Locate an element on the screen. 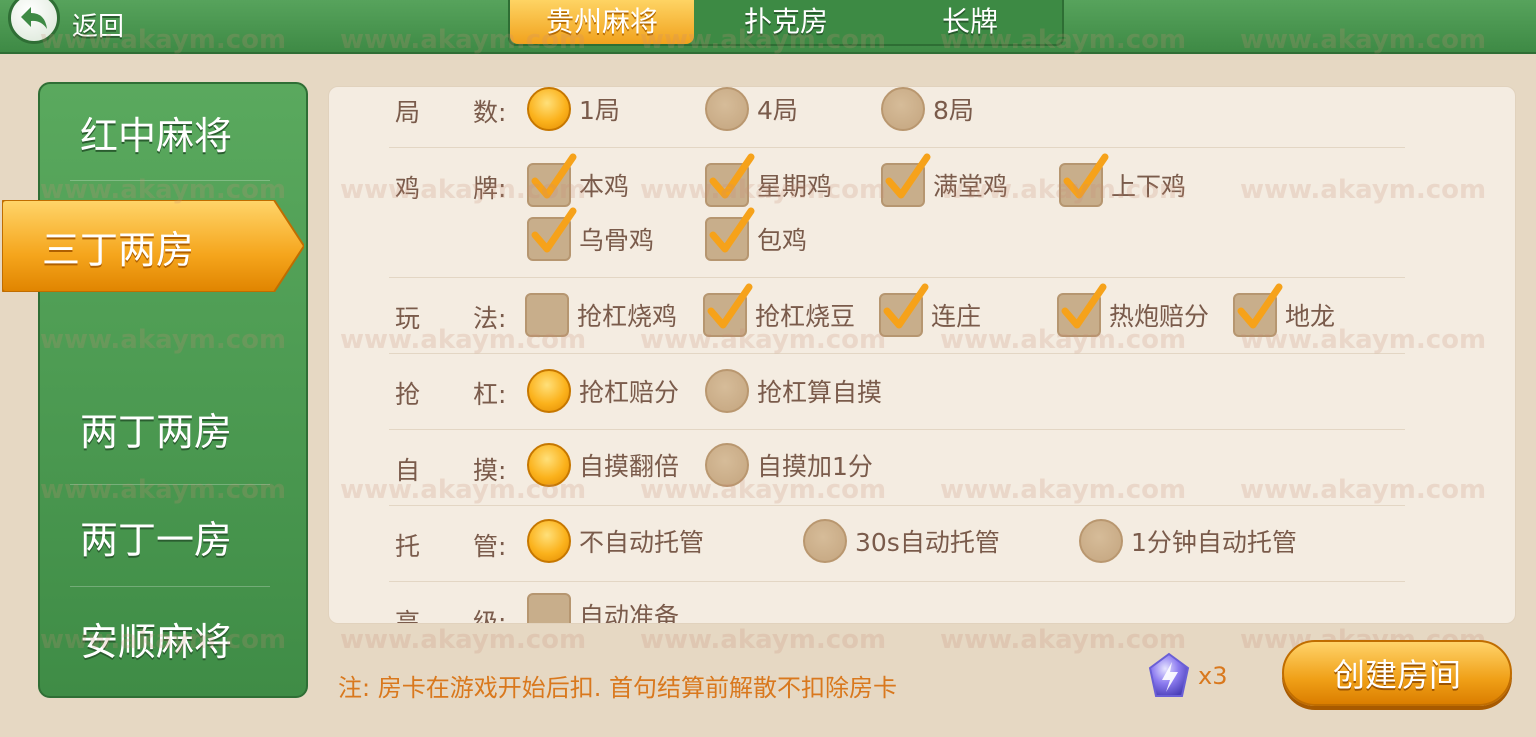 This screenshot has height=737, width=1536. sidebar-item-label: 三丁两房 is located at coordinates (118, 249).